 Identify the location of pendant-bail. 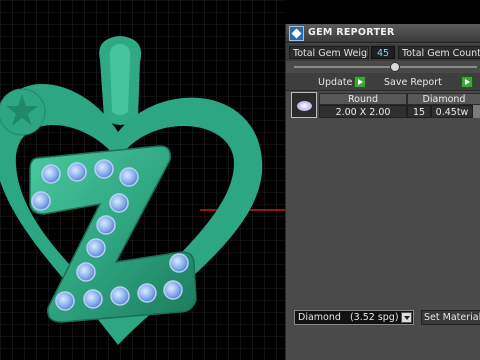
(120, 80).